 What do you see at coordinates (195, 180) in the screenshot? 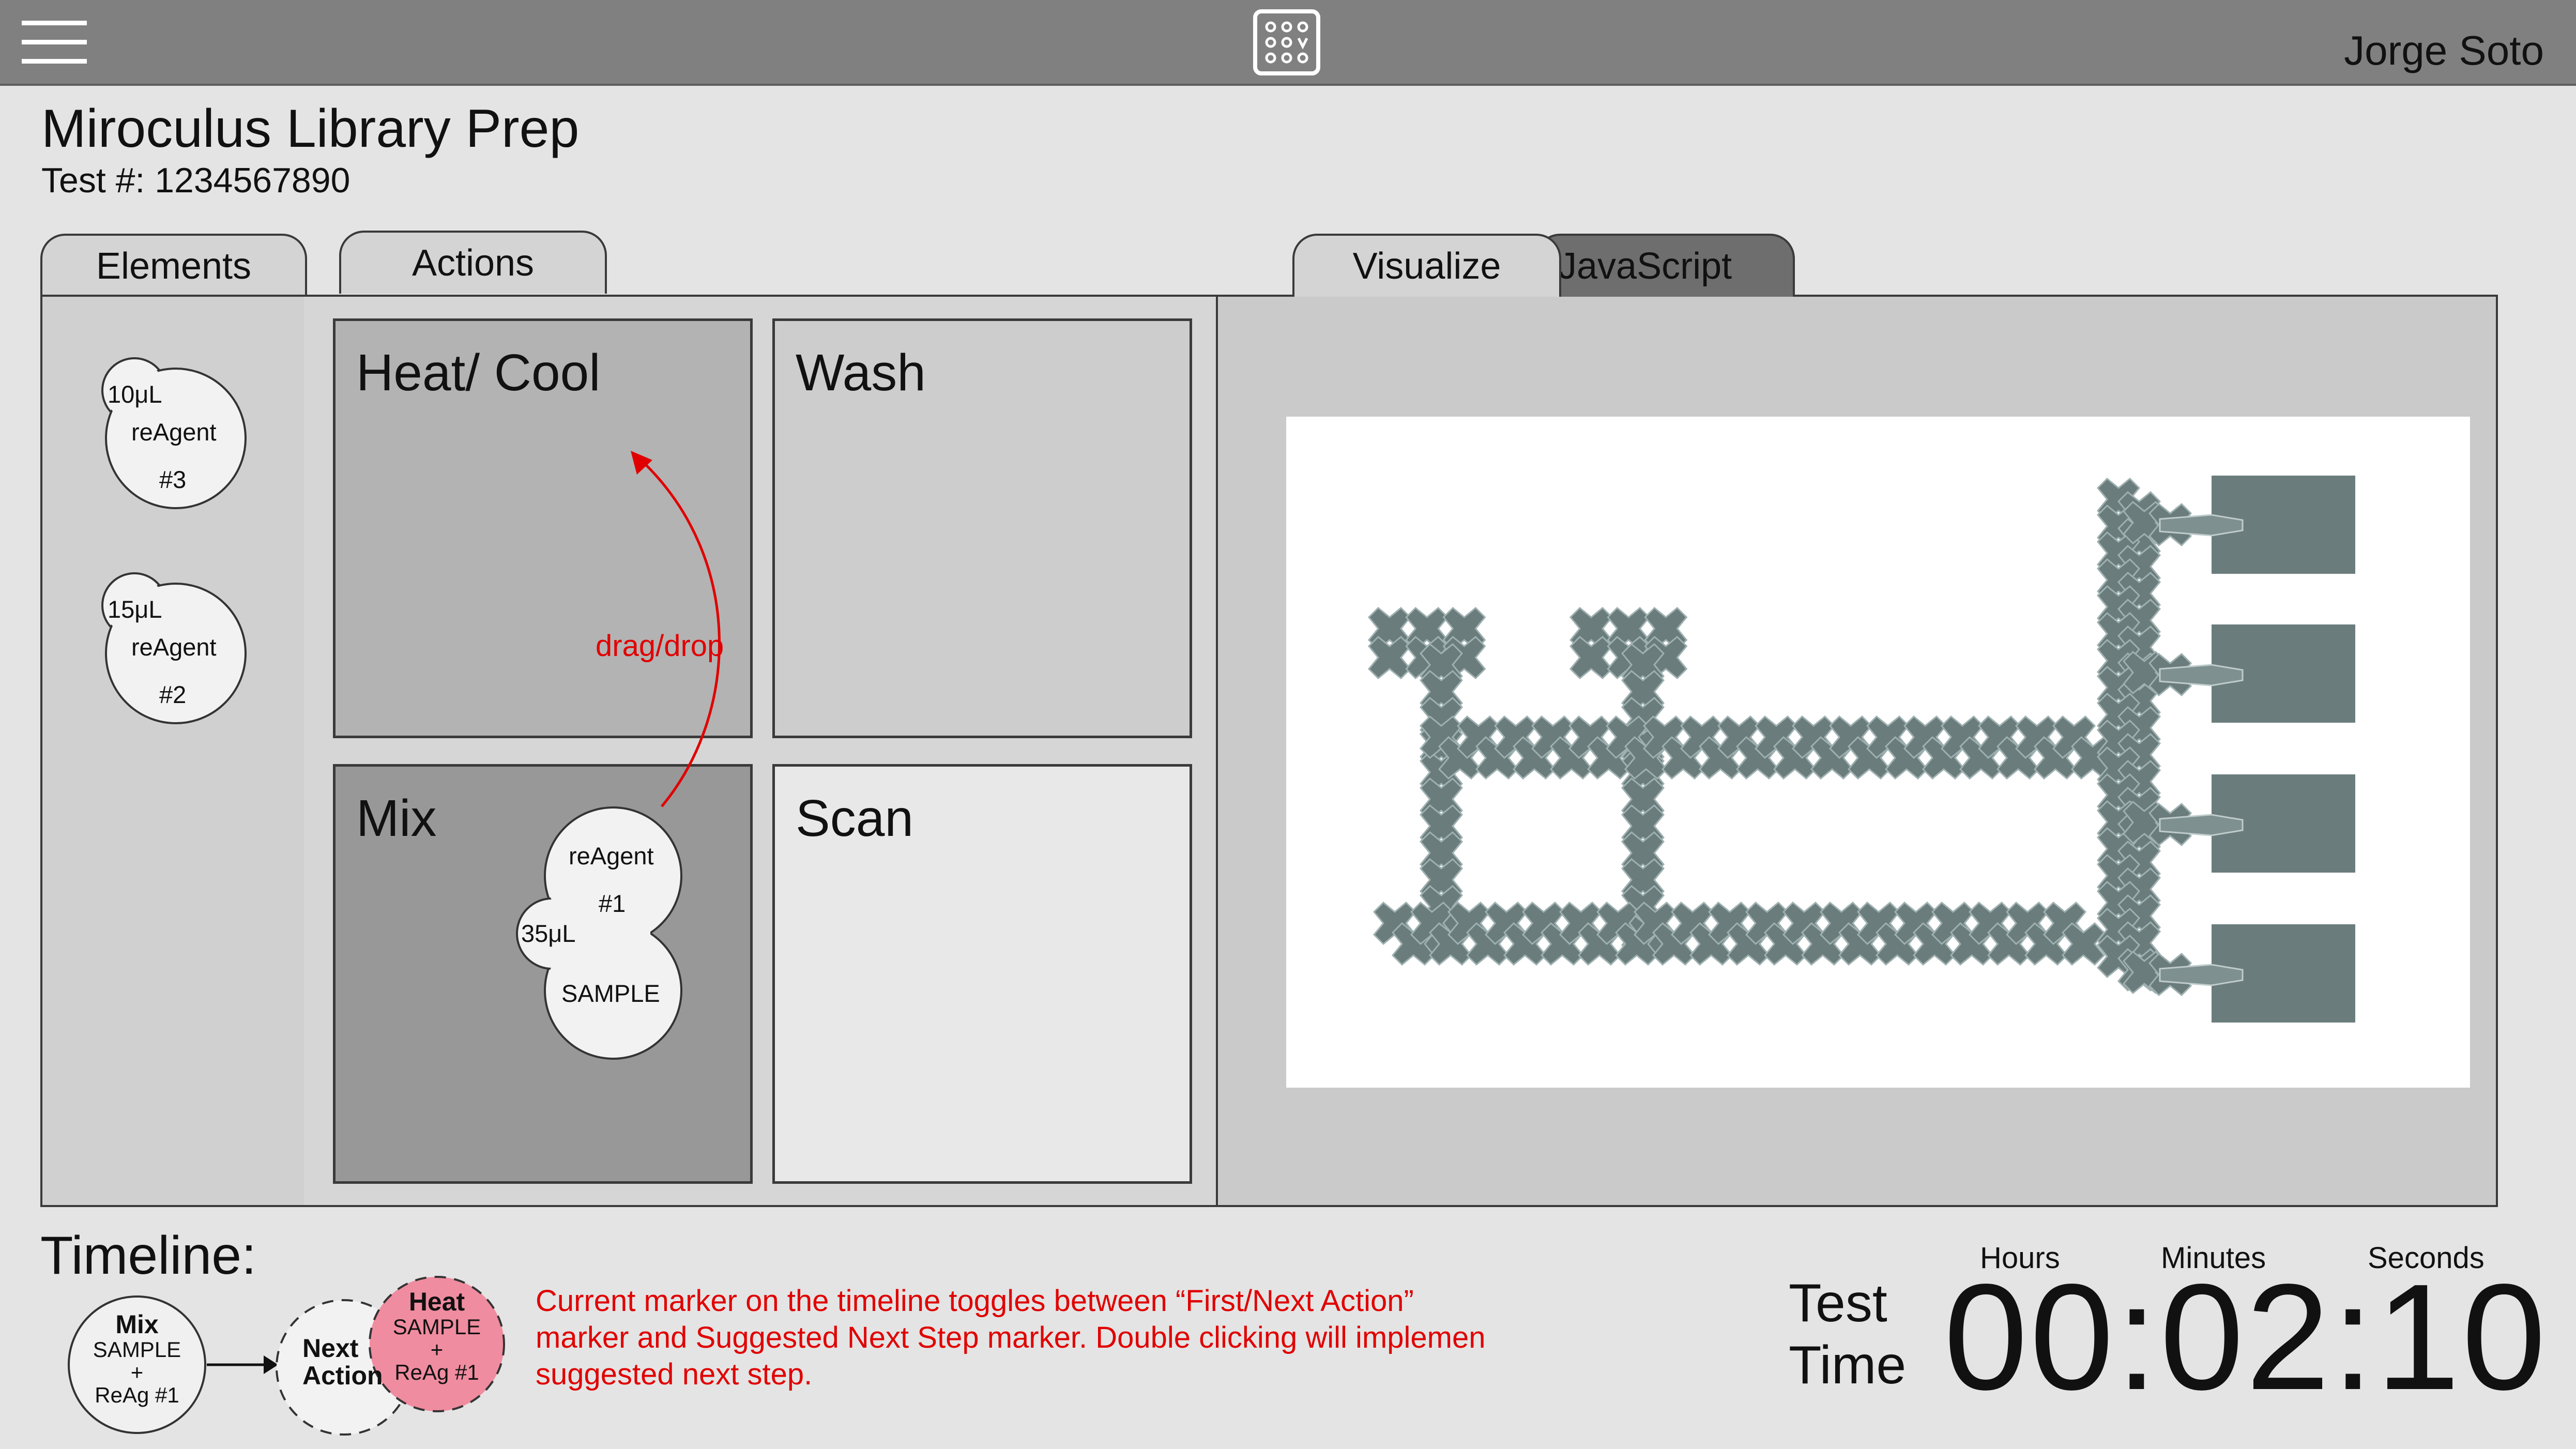
I see `test-number: Test #: 1234567890` at bounding box center [195, 180].